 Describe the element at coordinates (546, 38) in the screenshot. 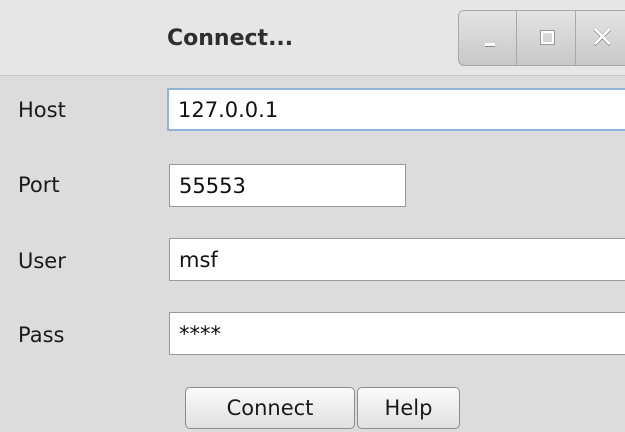

I see `maximize-icon` at that location.